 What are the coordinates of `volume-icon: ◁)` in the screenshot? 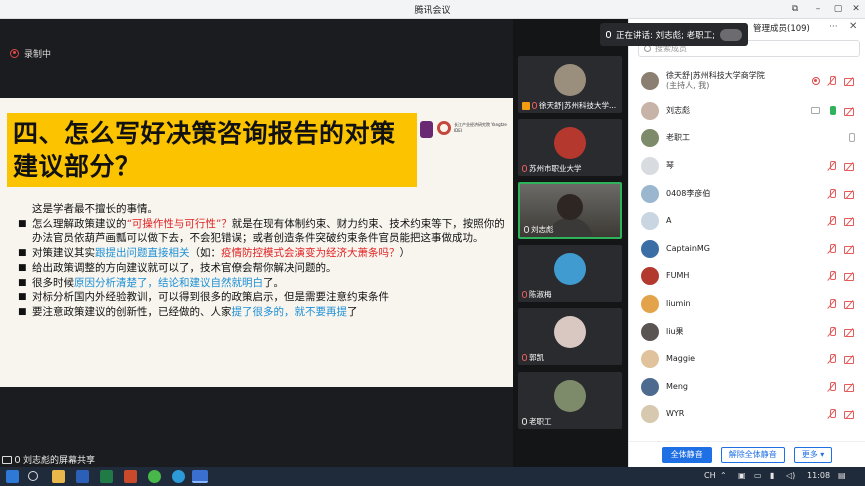 It's located at (790, 475).